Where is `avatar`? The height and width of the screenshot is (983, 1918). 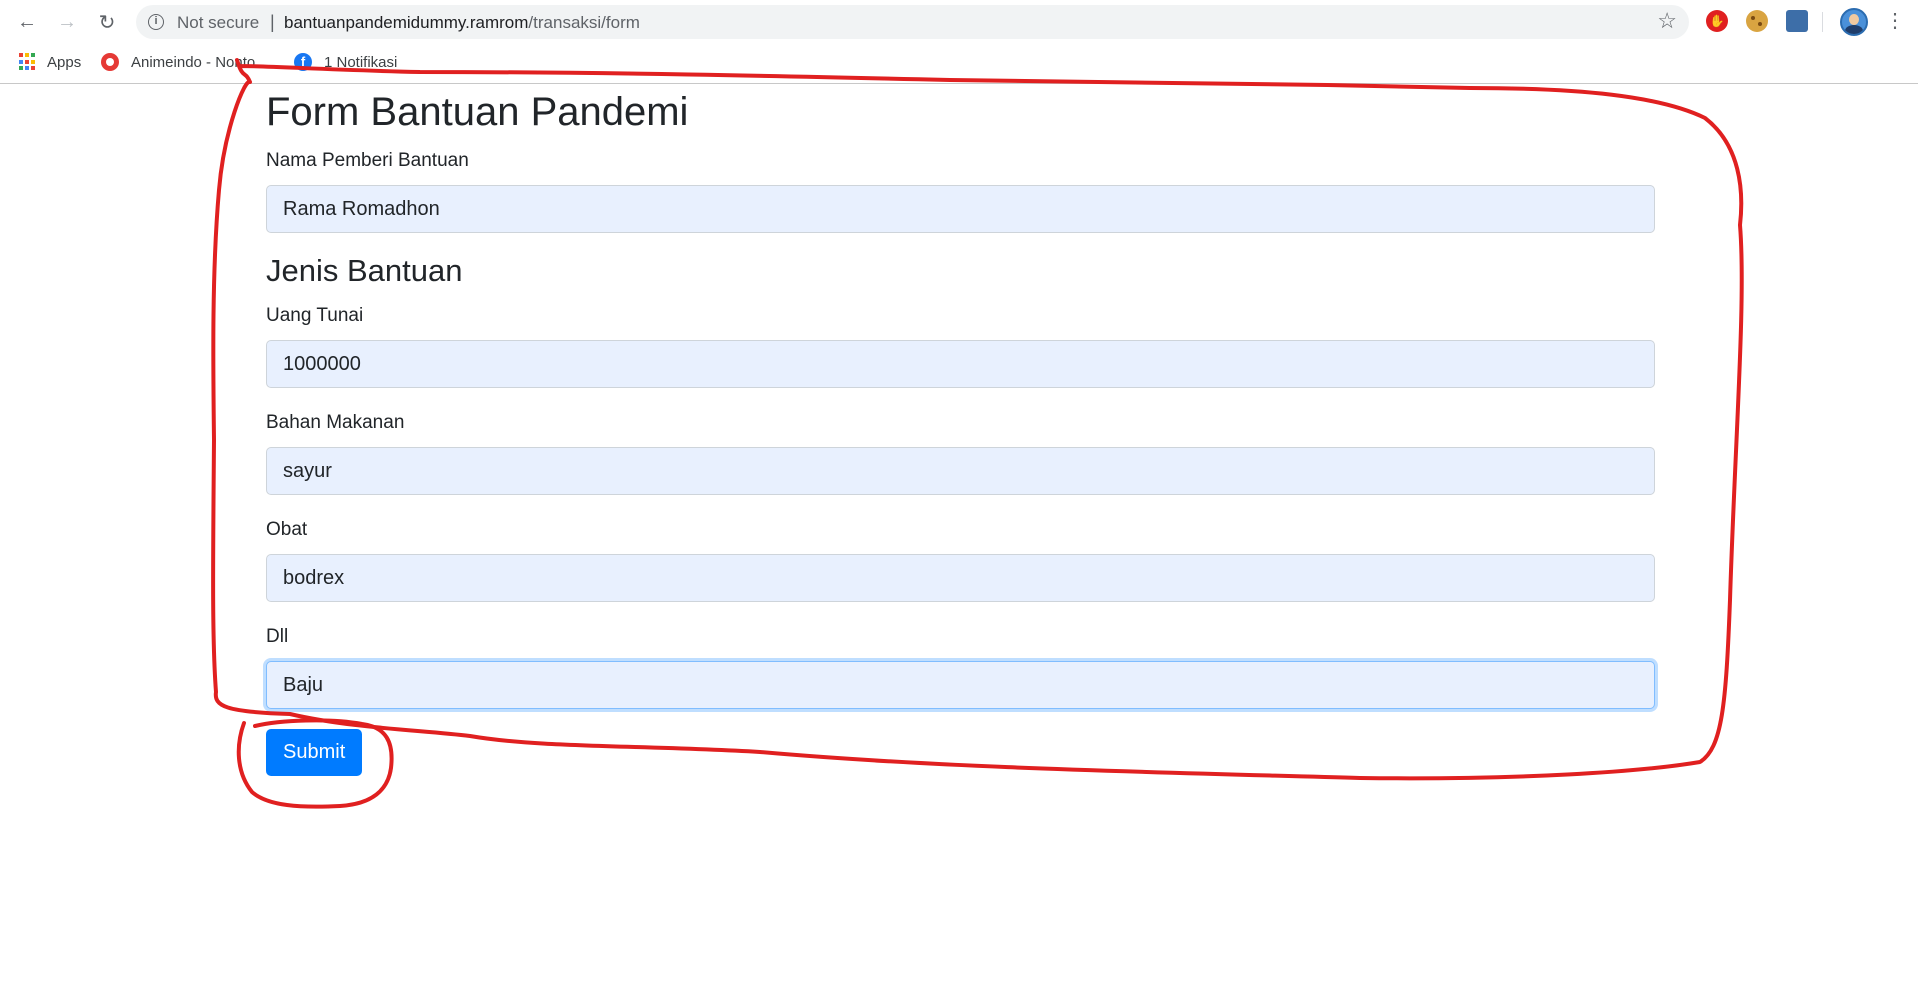 avatar is located at coordinates (1854, 22).